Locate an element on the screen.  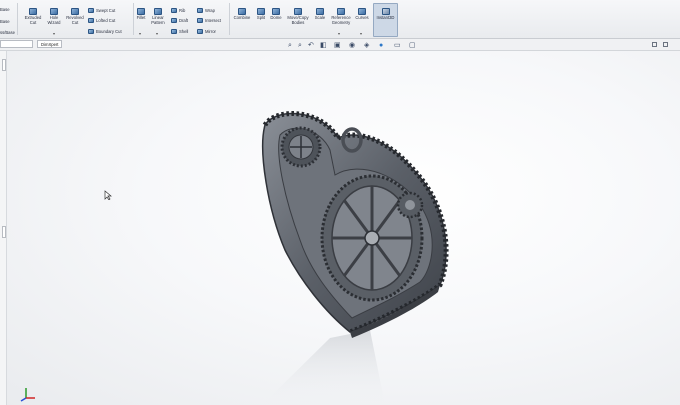
shell-icon is located at coordinates (174, 31).